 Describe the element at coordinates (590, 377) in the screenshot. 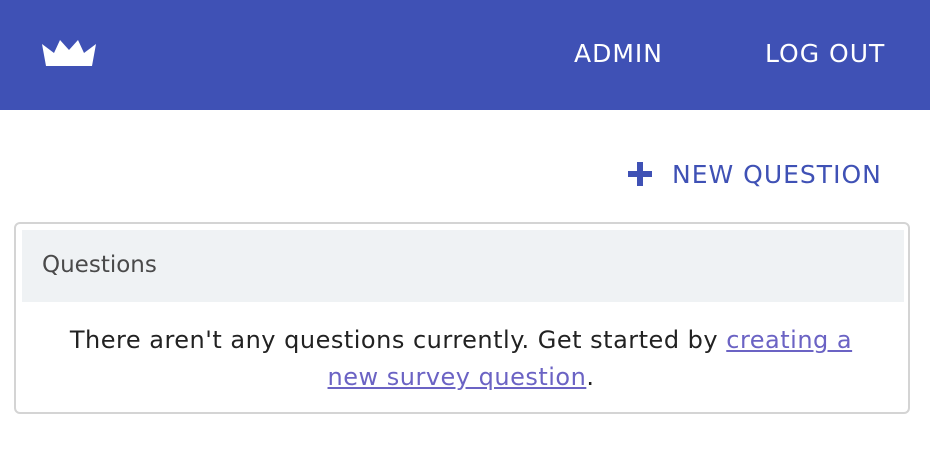

I see `empty-state-period: .` at that location.